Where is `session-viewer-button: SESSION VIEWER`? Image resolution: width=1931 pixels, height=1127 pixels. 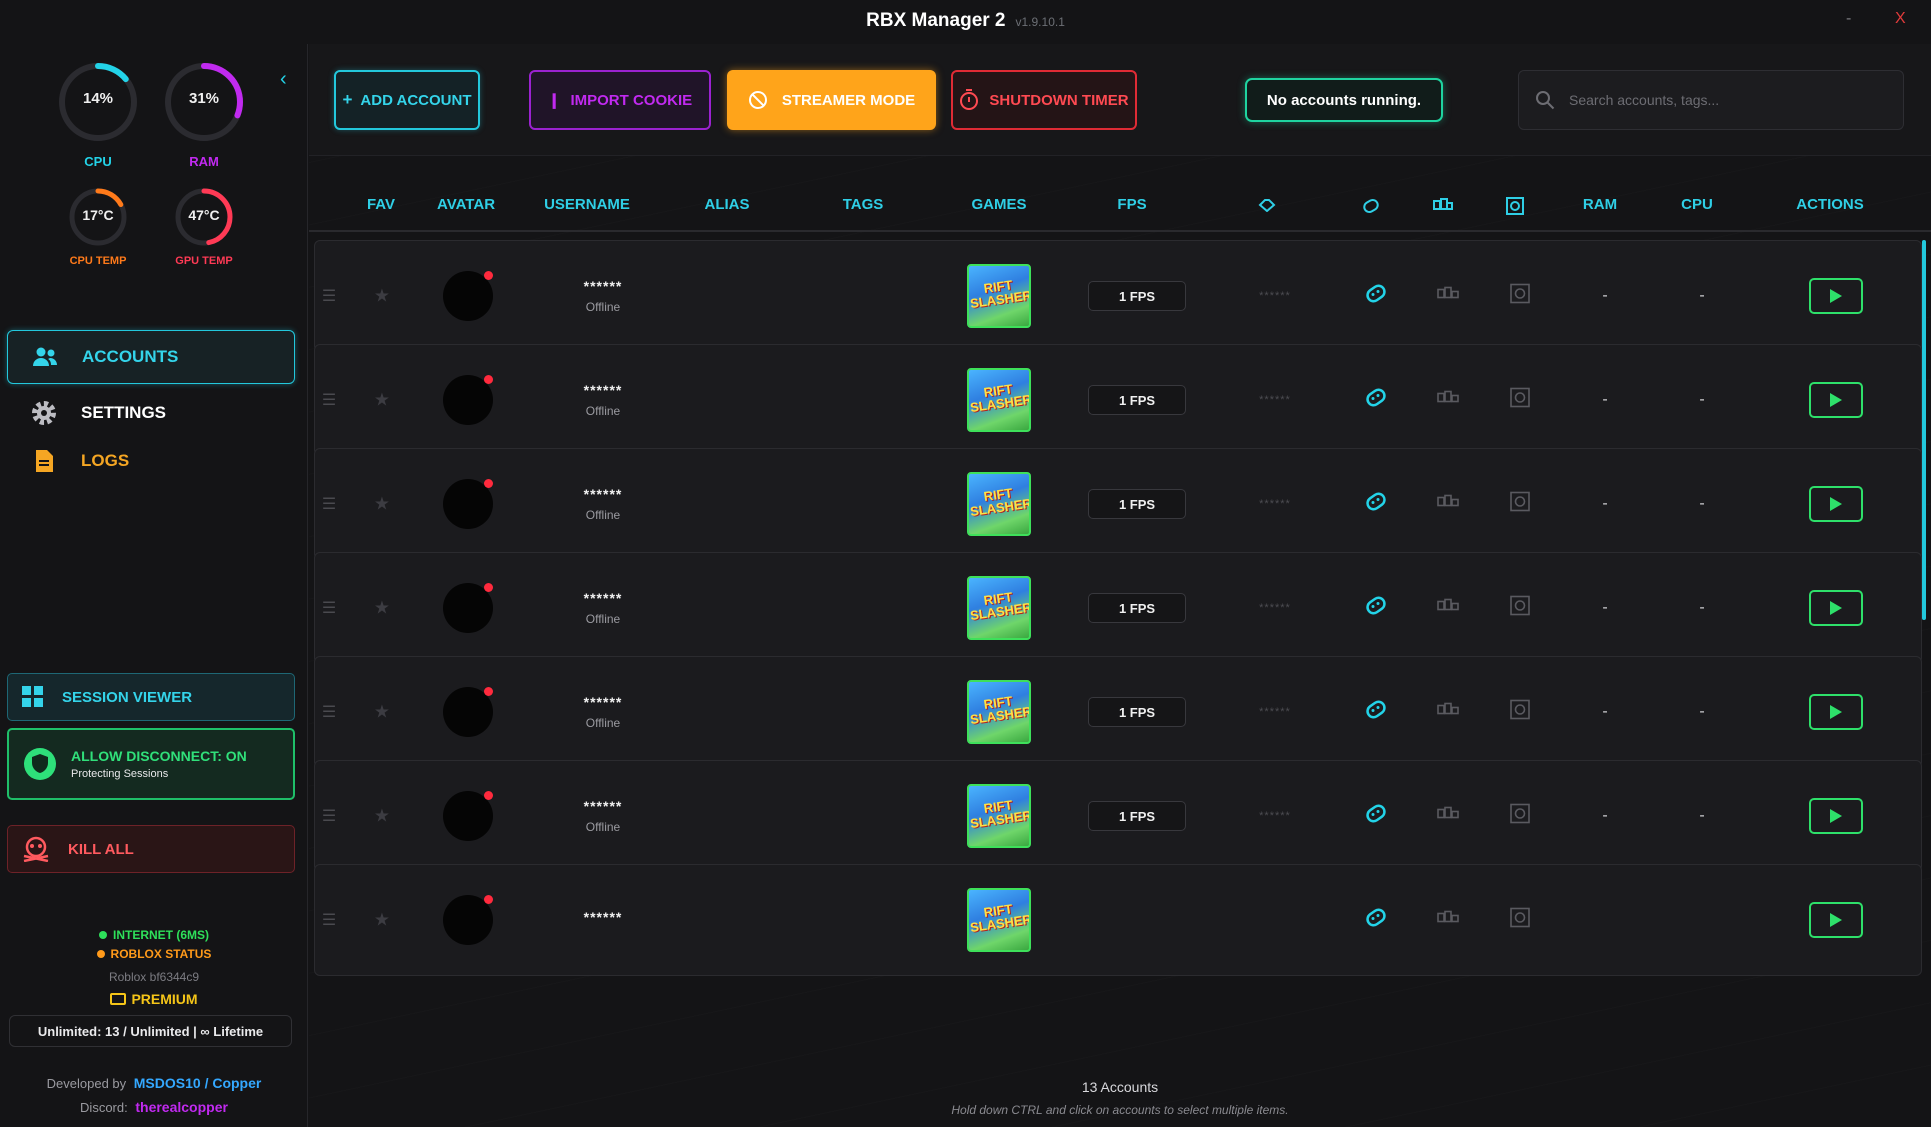
session-viewer-button: SESSION VIEWER is located at coordinates (151, 697).